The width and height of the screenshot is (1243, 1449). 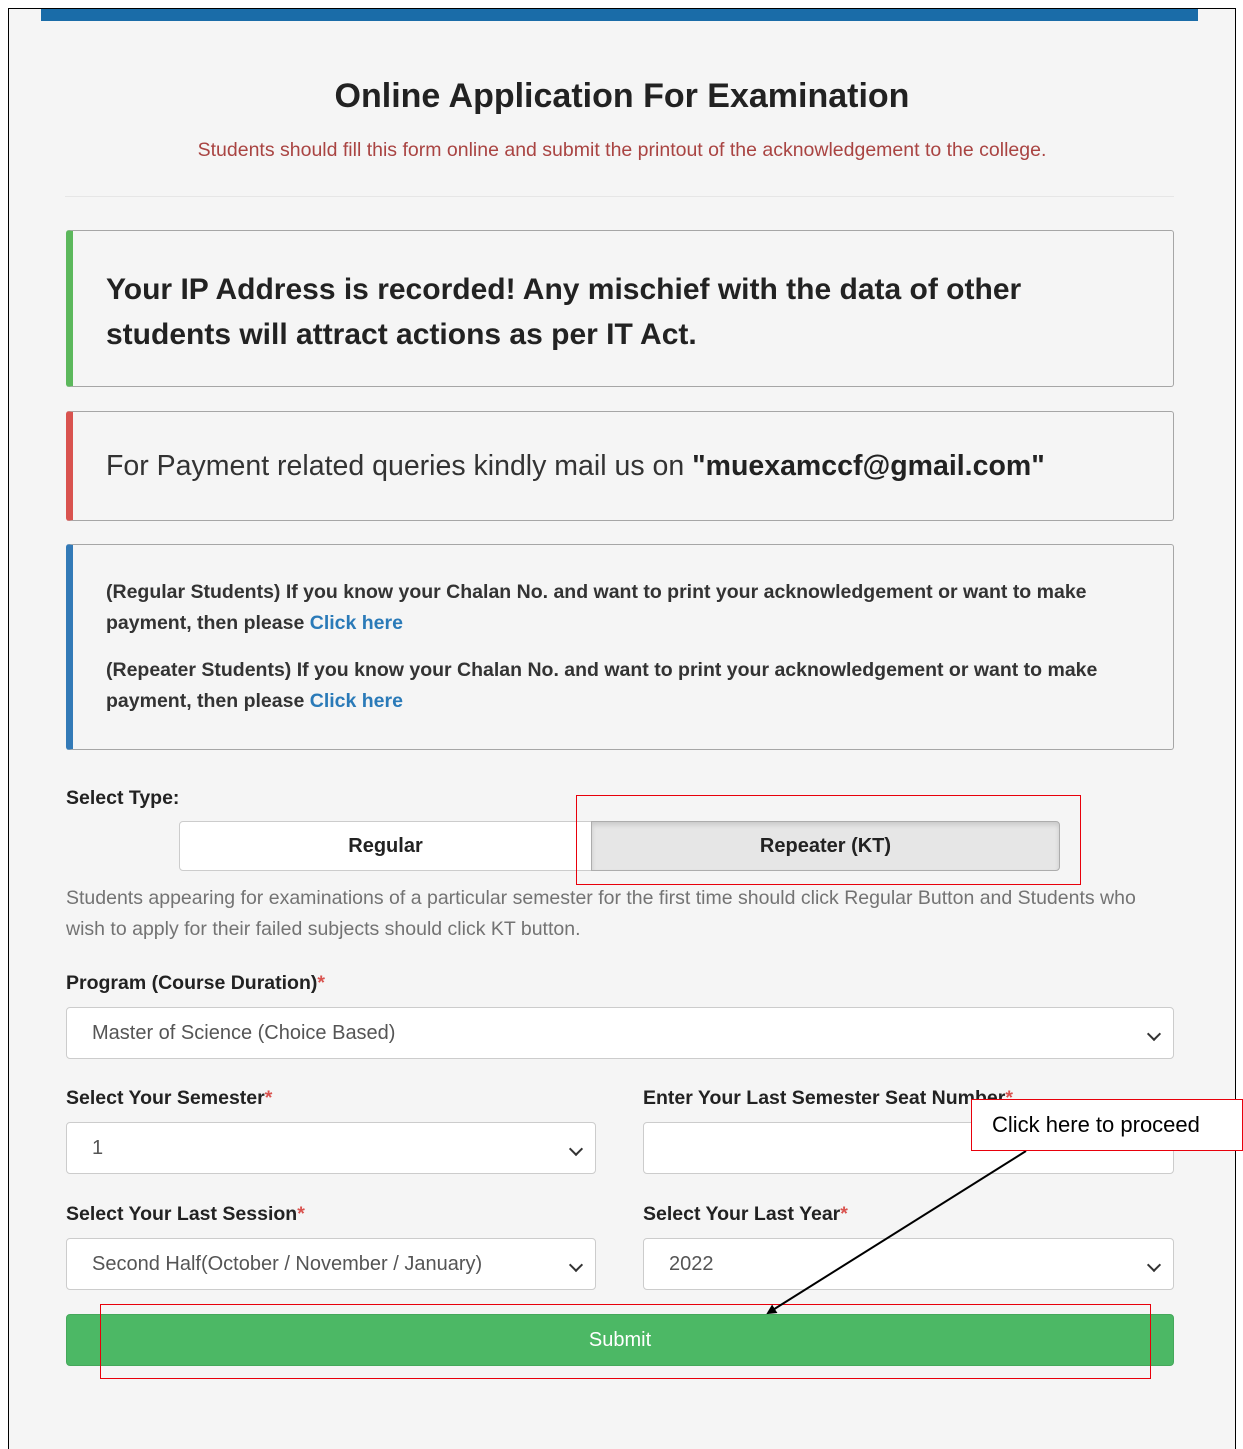 I want to click on annotation-arrow, so click(x=896, y=1232).